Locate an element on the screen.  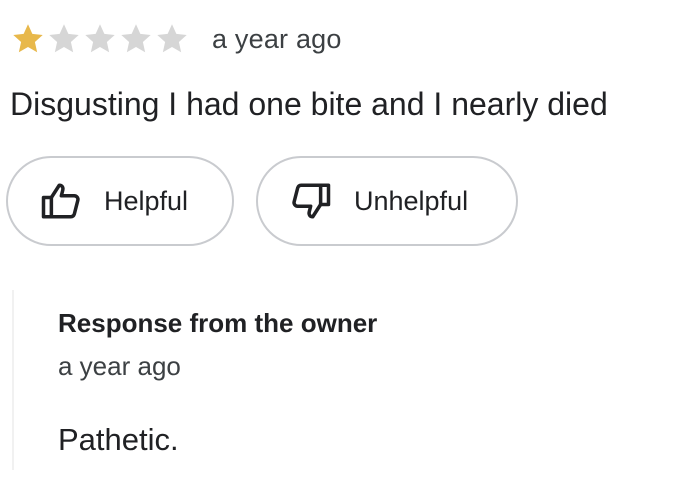
review-date: a year ago is located at coordinates (277, 38).